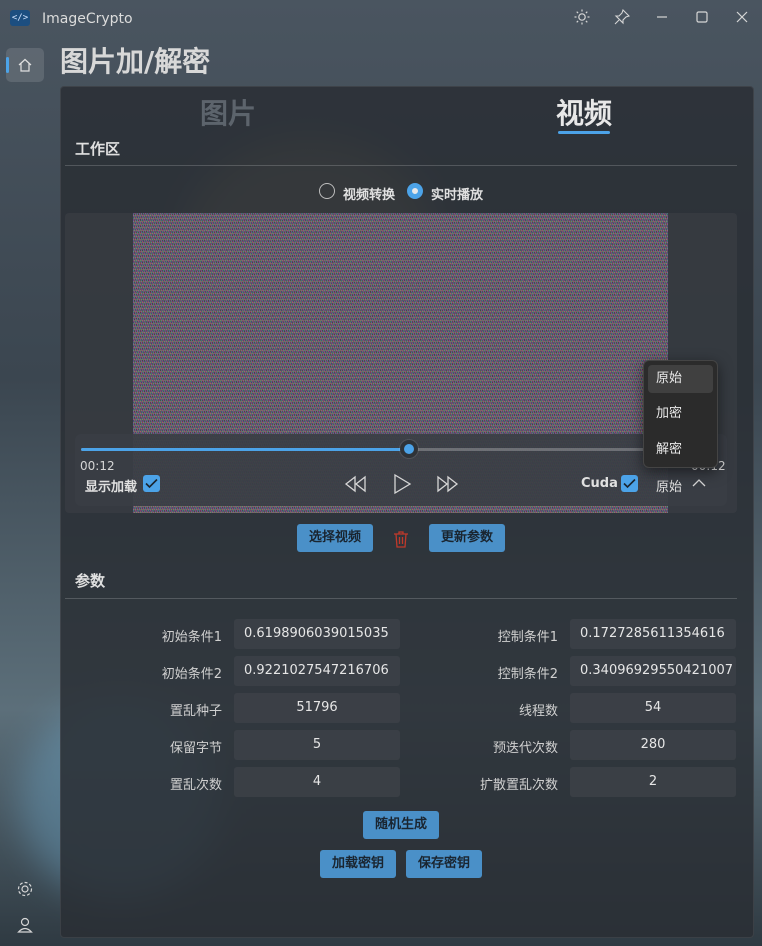  Describe the element at coordinates (317, 745) in the screenshot. I see `param-reserved-bytes-input: 5` at that location.